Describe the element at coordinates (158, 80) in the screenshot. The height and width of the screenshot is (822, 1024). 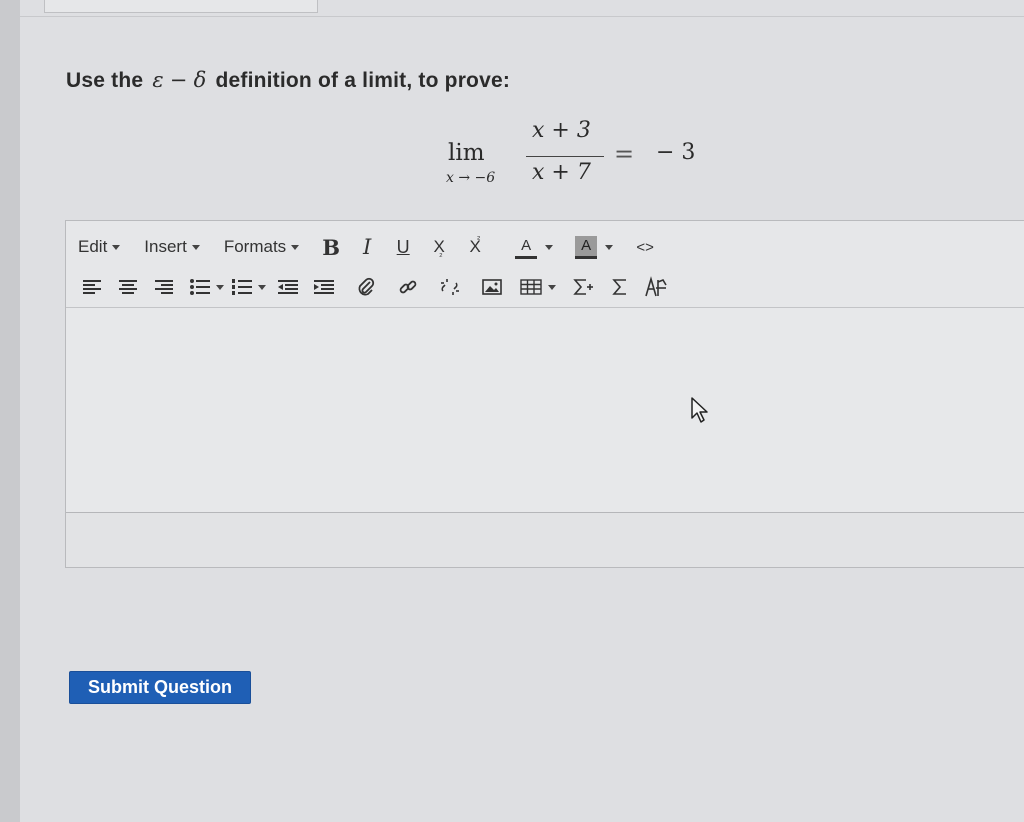
I see `epsilon-symbol: ε` at that location.